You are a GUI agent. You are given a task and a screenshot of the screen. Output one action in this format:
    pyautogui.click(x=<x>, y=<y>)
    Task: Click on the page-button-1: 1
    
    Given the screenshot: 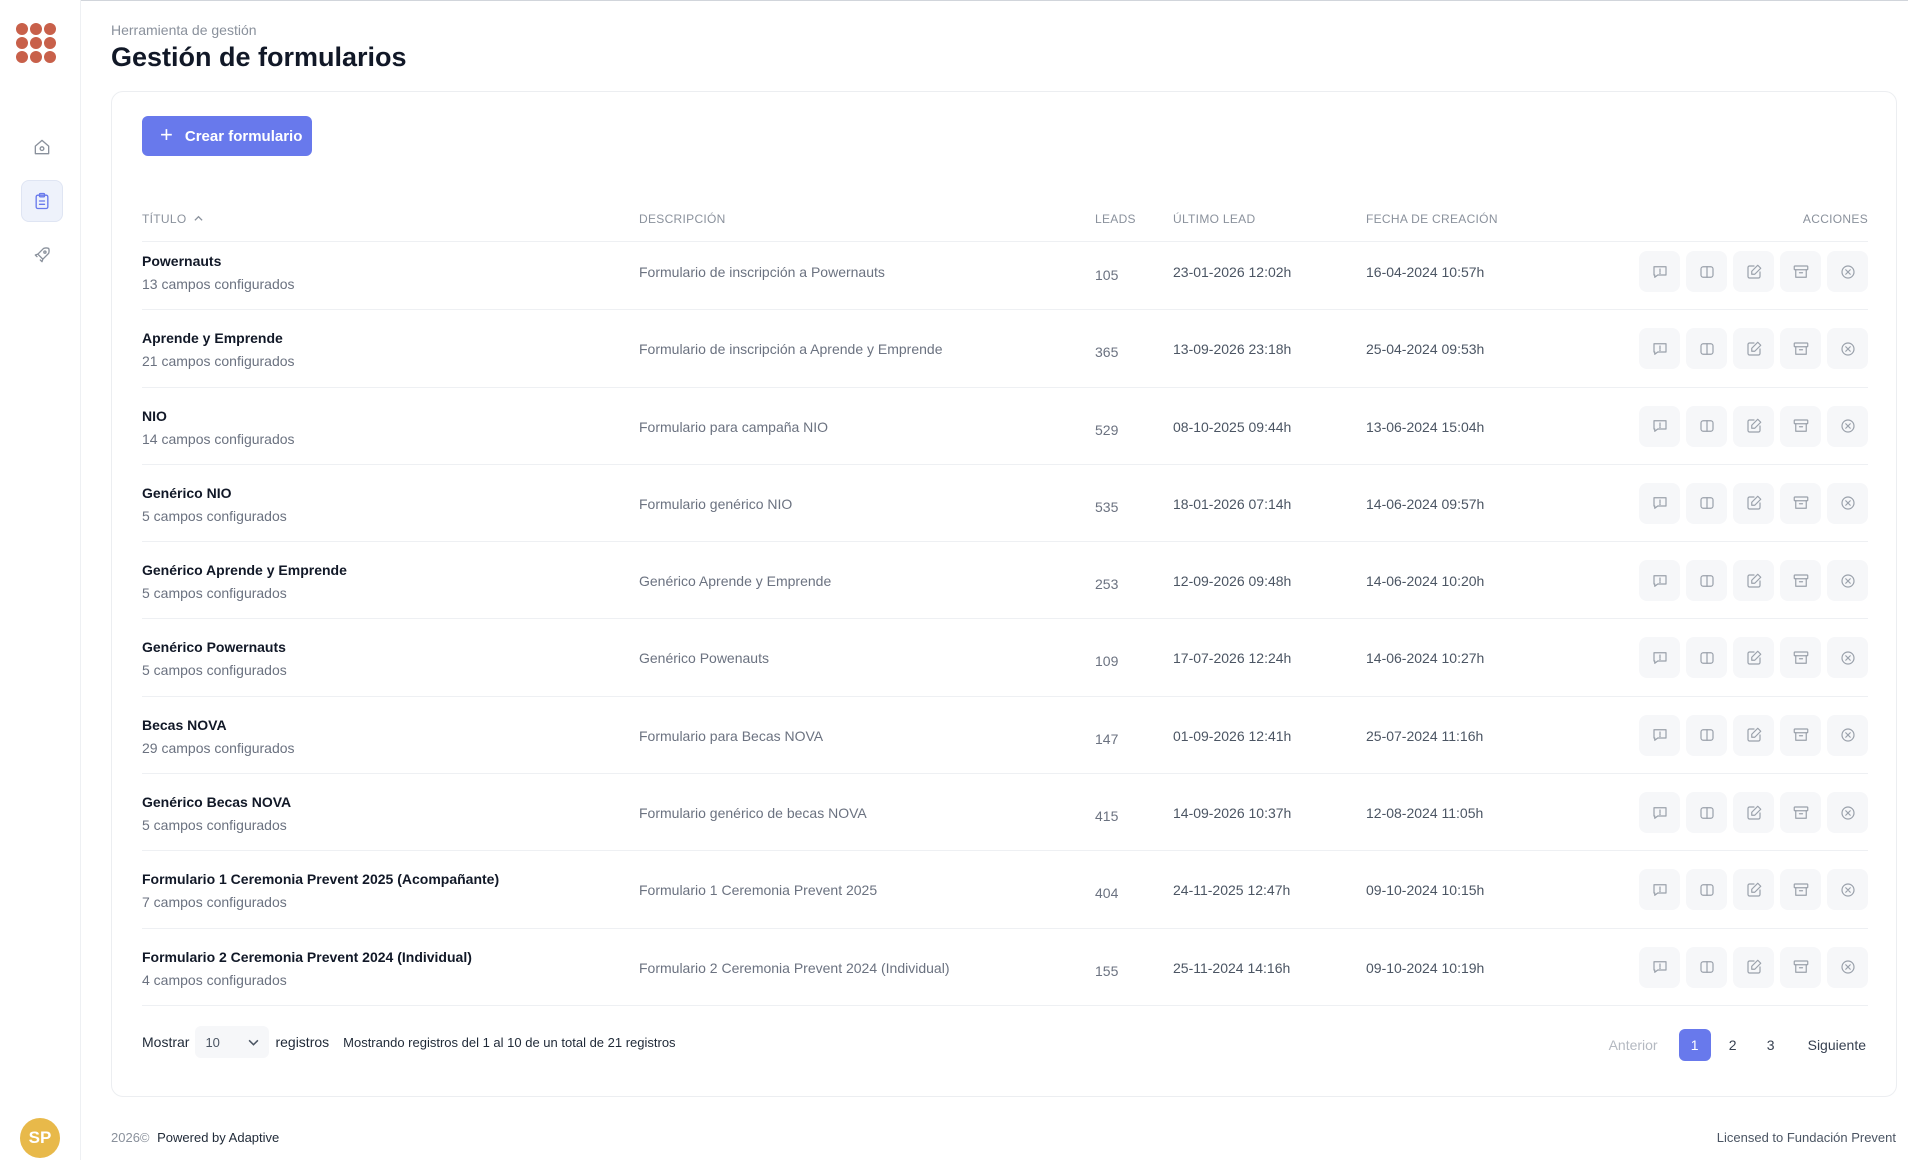 What is the action you would take?
    pyautogui.click(x=1694, y=1045)
    